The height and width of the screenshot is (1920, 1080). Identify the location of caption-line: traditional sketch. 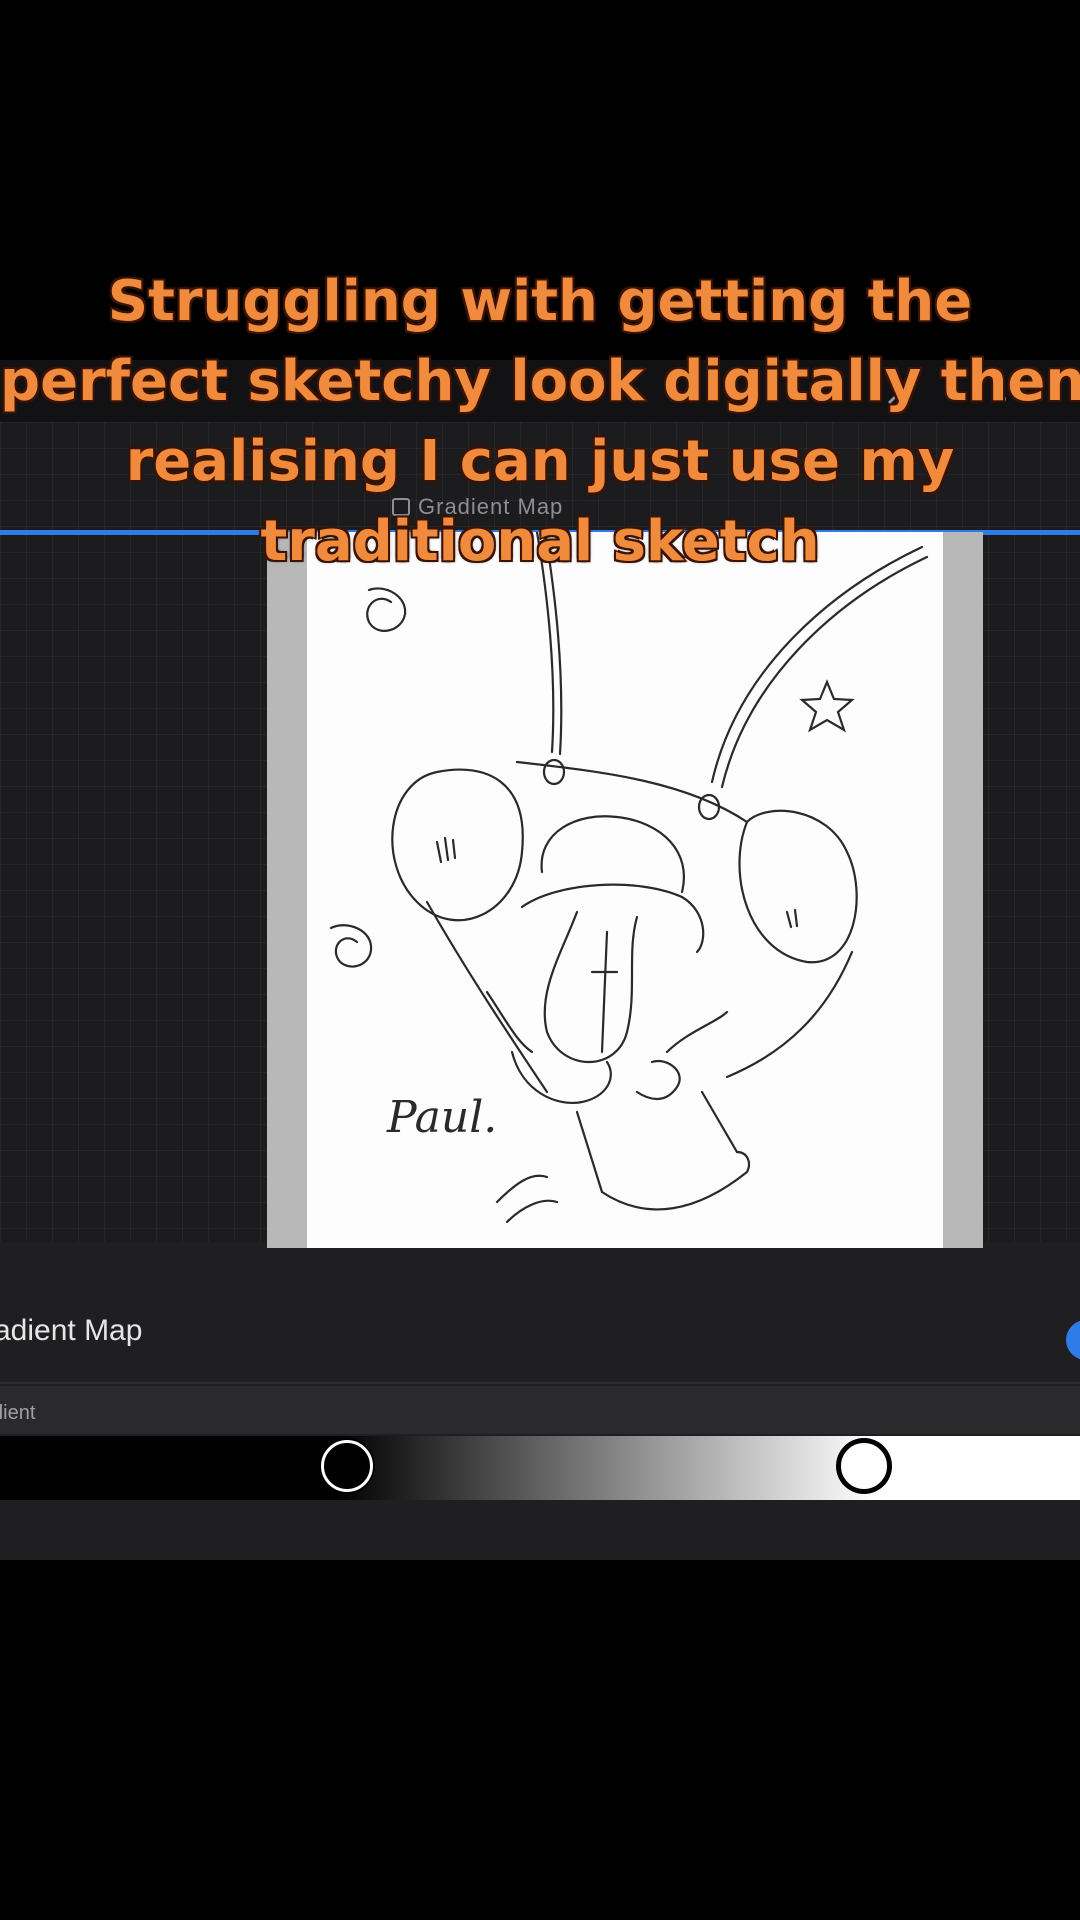
(540, 542).